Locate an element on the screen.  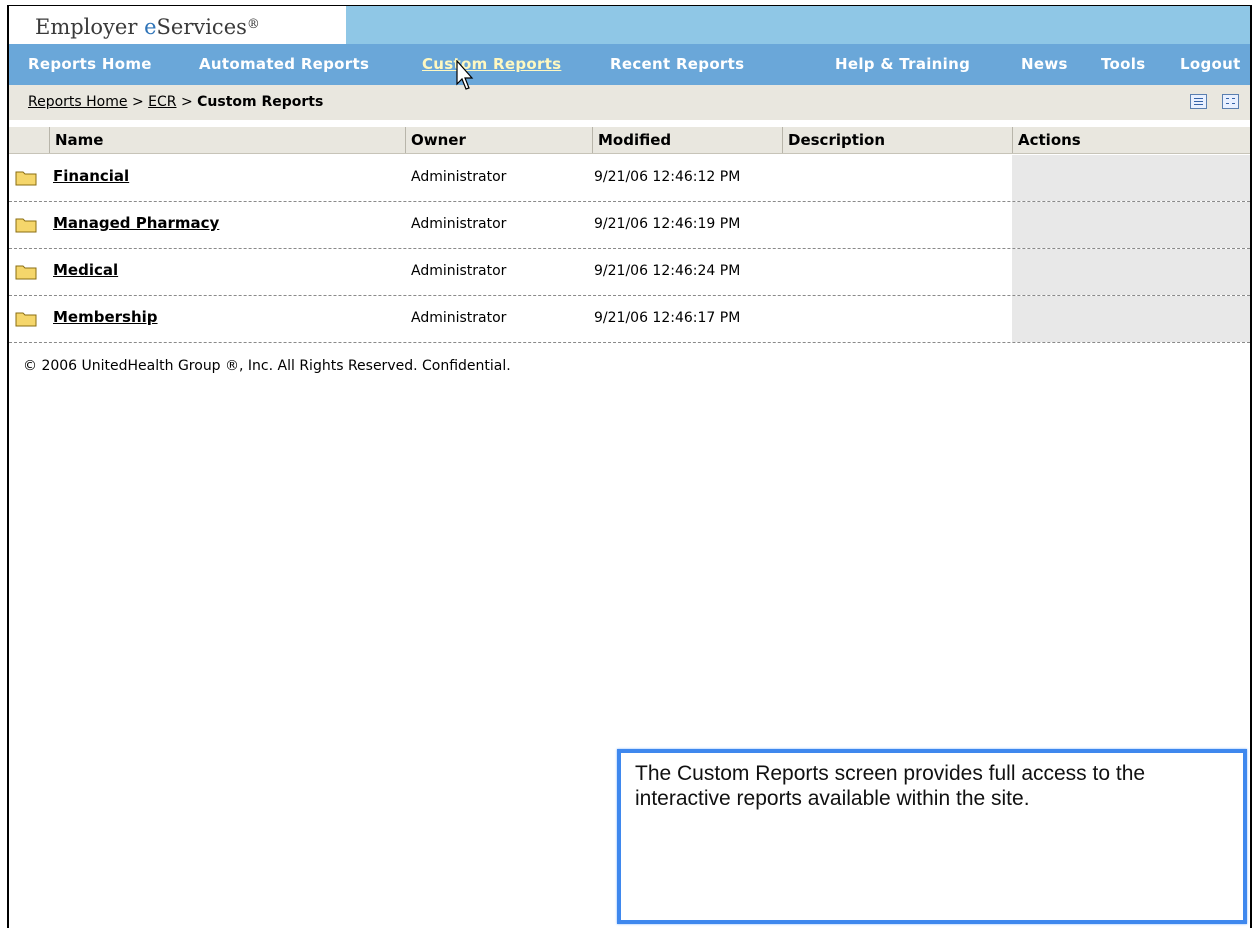
modified-cell: 9/21/06 12:46:12 PM is located at coordinates (667, 177).